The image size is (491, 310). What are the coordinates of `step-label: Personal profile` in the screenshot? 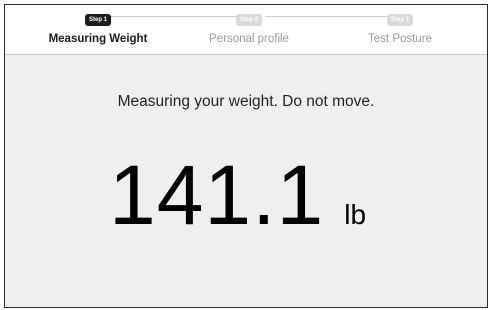 It's located at (249, 39).